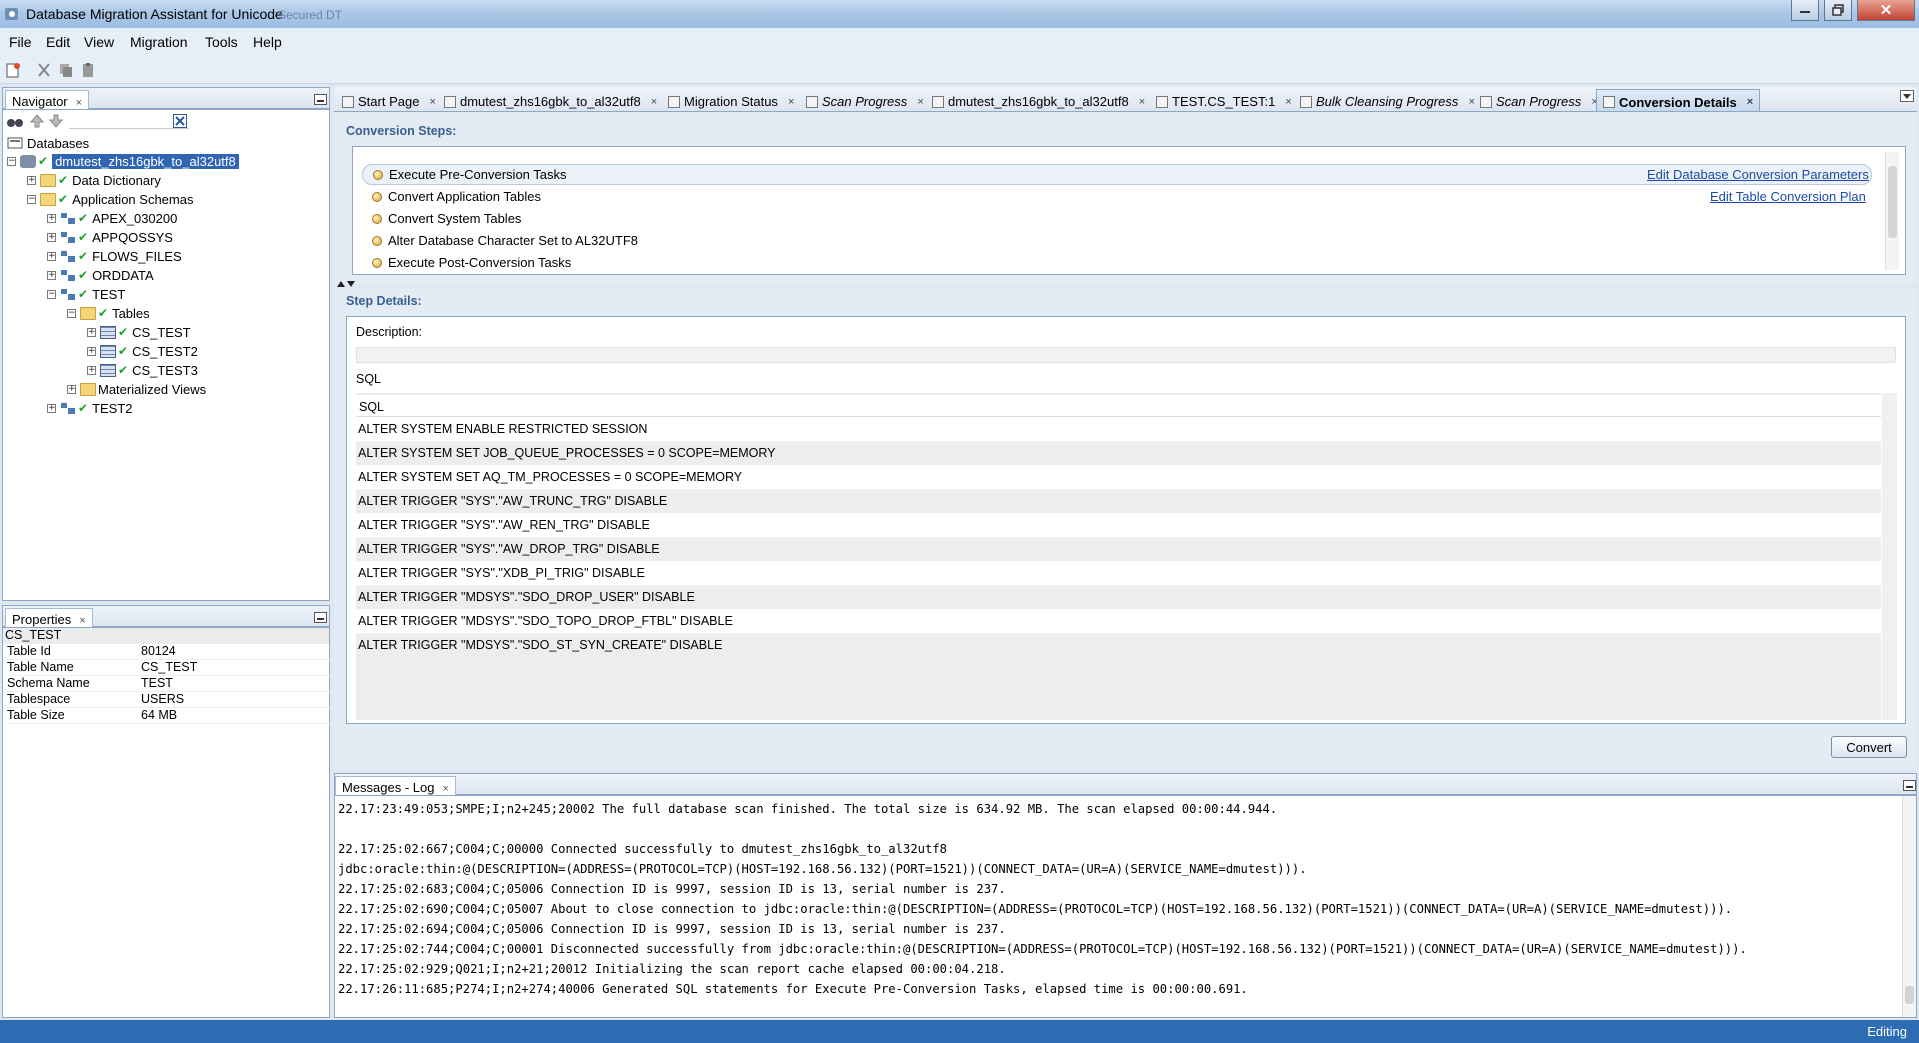  Describe the element at coordinates (142, 370) in the screenshot. I see `tree-item-table: + ✔ CS_TEST3` at that location.